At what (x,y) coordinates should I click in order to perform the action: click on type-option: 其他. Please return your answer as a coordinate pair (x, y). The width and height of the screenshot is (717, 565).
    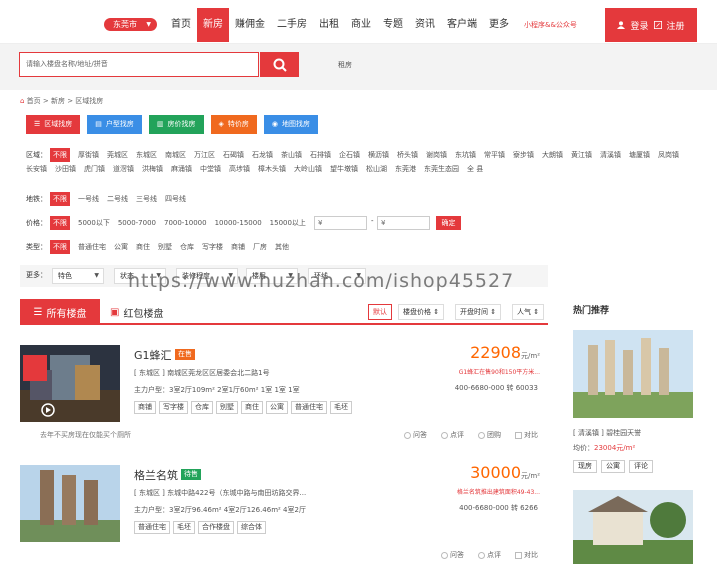
    Looking at the image, I should click on (282, 247).